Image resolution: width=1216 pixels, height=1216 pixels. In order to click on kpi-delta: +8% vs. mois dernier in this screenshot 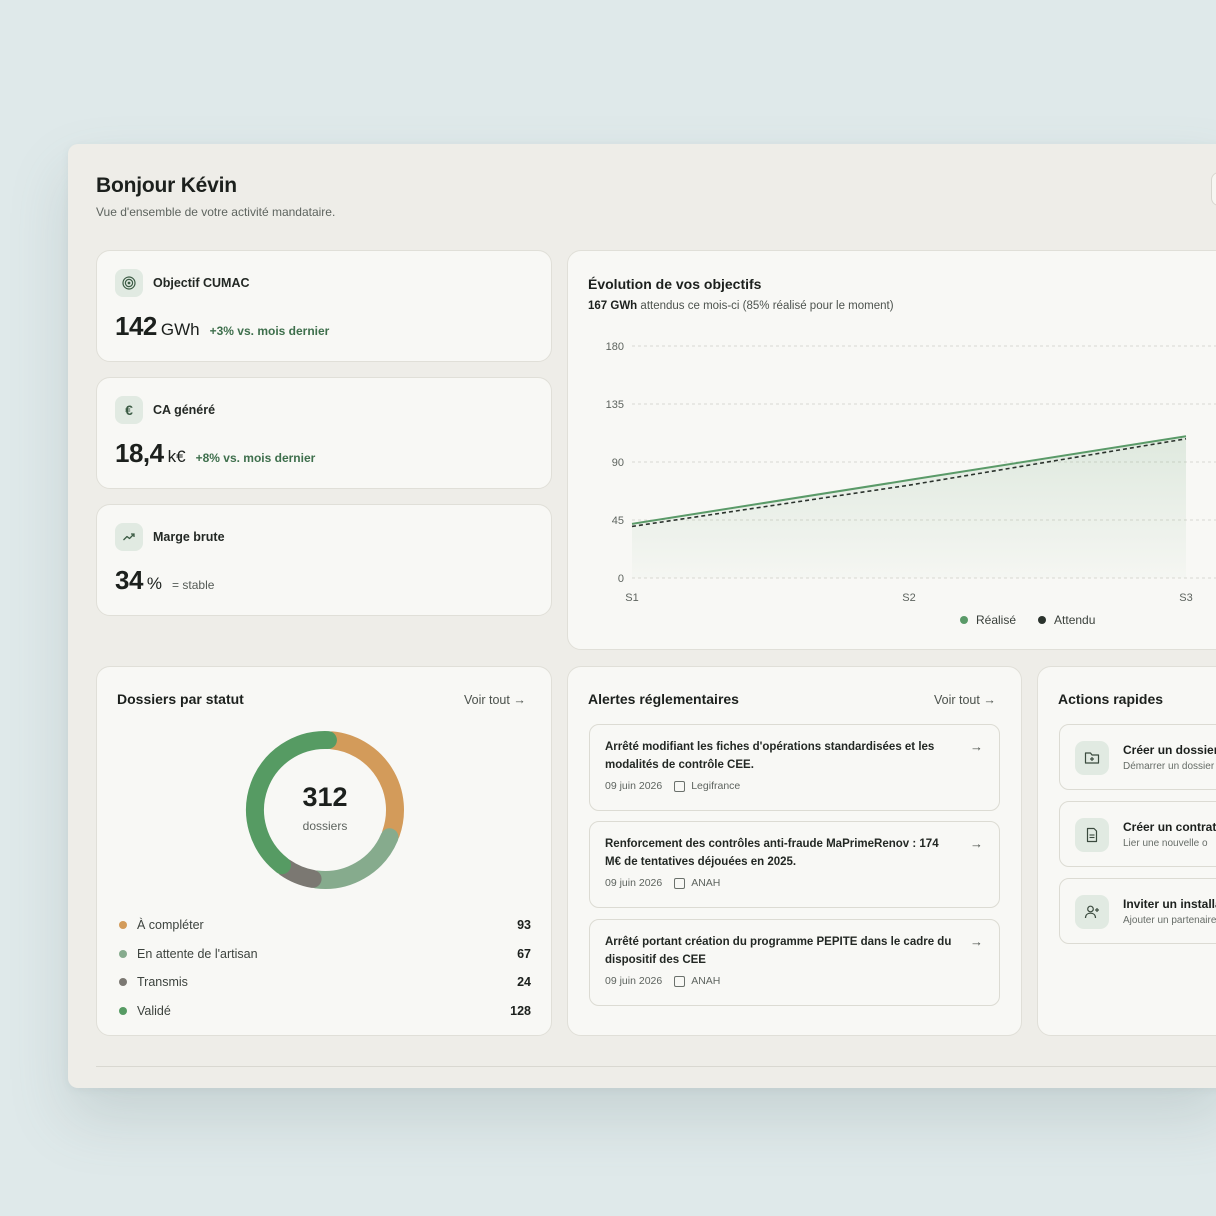, I will do `click(255, 458)`.